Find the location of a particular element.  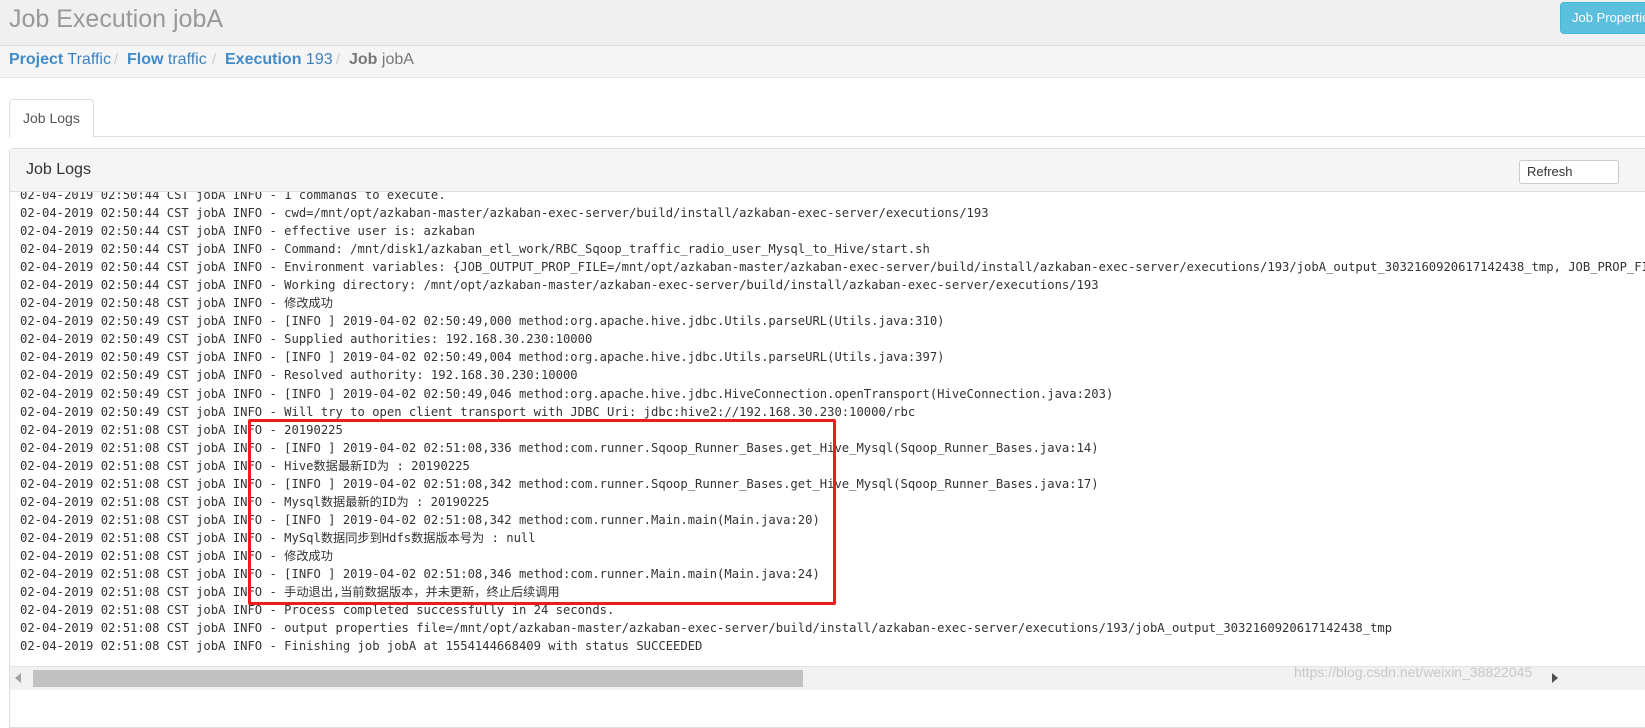

panel-heading: Job Logs Refresh is located at coordinates (827, 170).